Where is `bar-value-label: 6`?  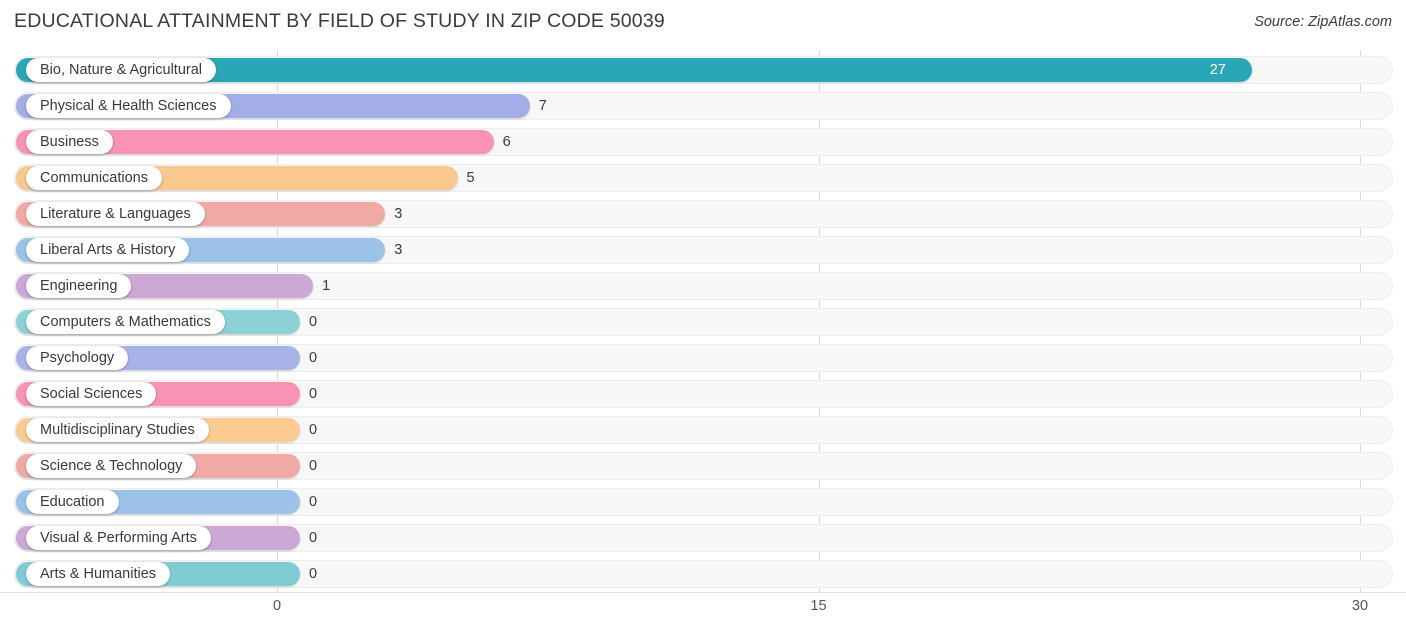
bar-value-label: 6 is located at coordinates (506, 142).